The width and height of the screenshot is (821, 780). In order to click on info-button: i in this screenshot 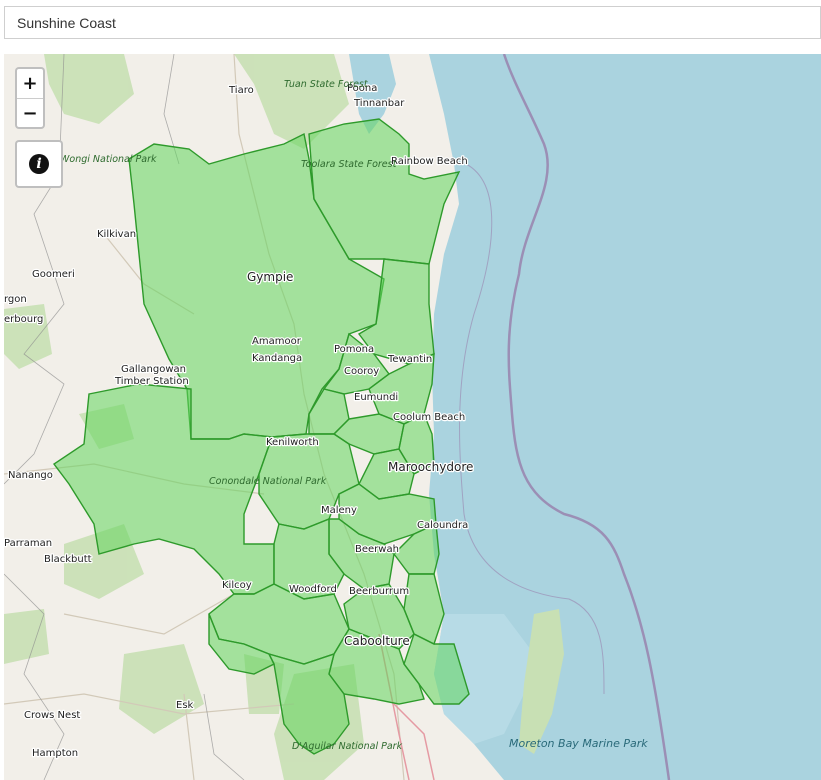, I will do `click(39, 164)`.